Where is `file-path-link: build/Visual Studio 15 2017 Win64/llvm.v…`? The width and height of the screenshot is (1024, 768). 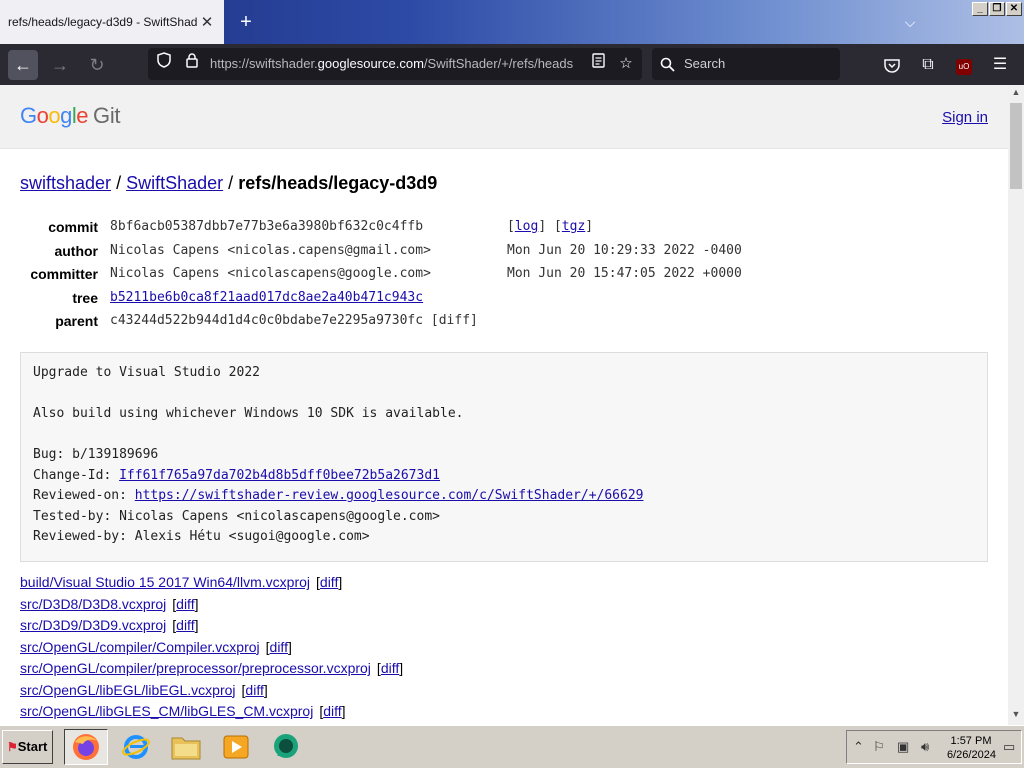
file-path-link: build/Visual Studio 15 2017 Win64/llvm.v… is located at coordinates (165, 582).